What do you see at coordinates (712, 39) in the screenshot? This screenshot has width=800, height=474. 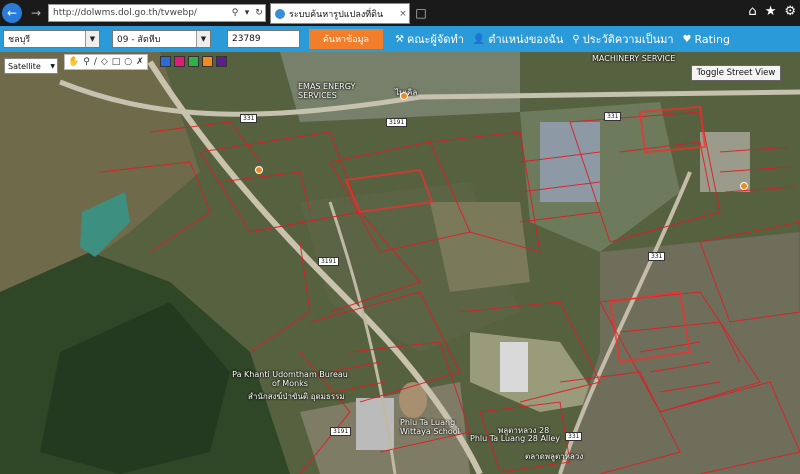 I see `menu-item-label: Rating` at bounding box center [712, 39].